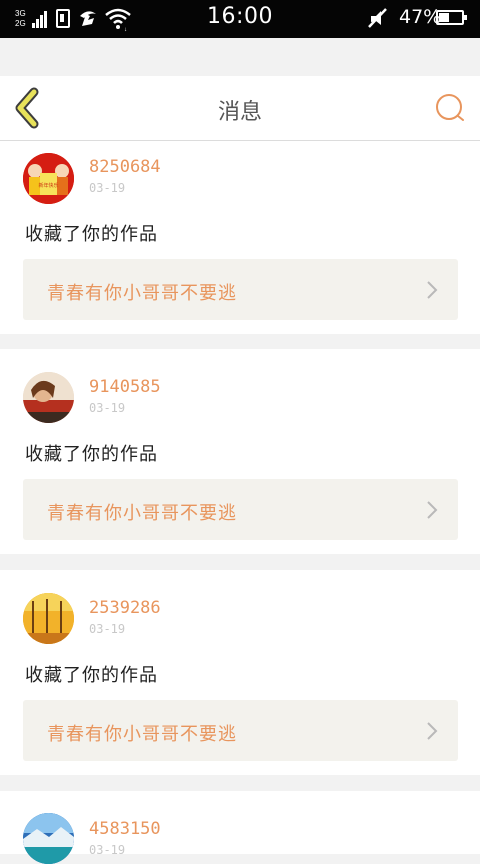  I want to click on avatar: 新年快乐, so click(48, 178).